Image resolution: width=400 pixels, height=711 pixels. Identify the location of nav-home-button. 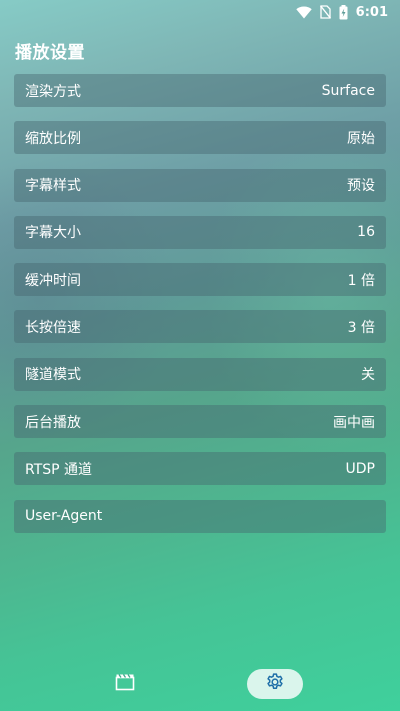
(125, 684).